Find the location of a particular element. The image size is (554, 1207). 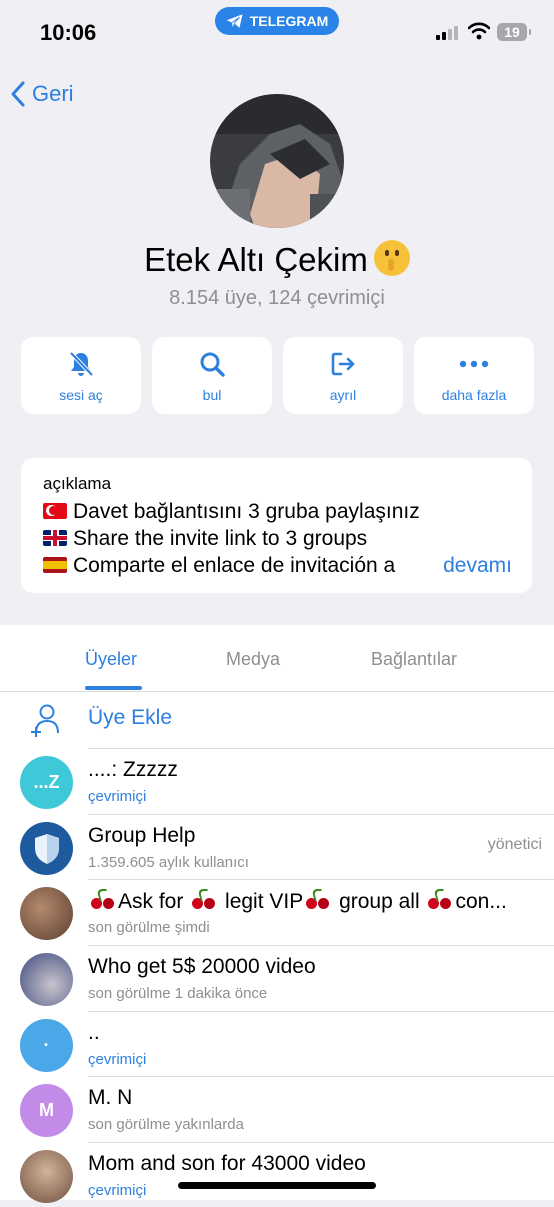

leave-icon is located at coordinates (343, 363).